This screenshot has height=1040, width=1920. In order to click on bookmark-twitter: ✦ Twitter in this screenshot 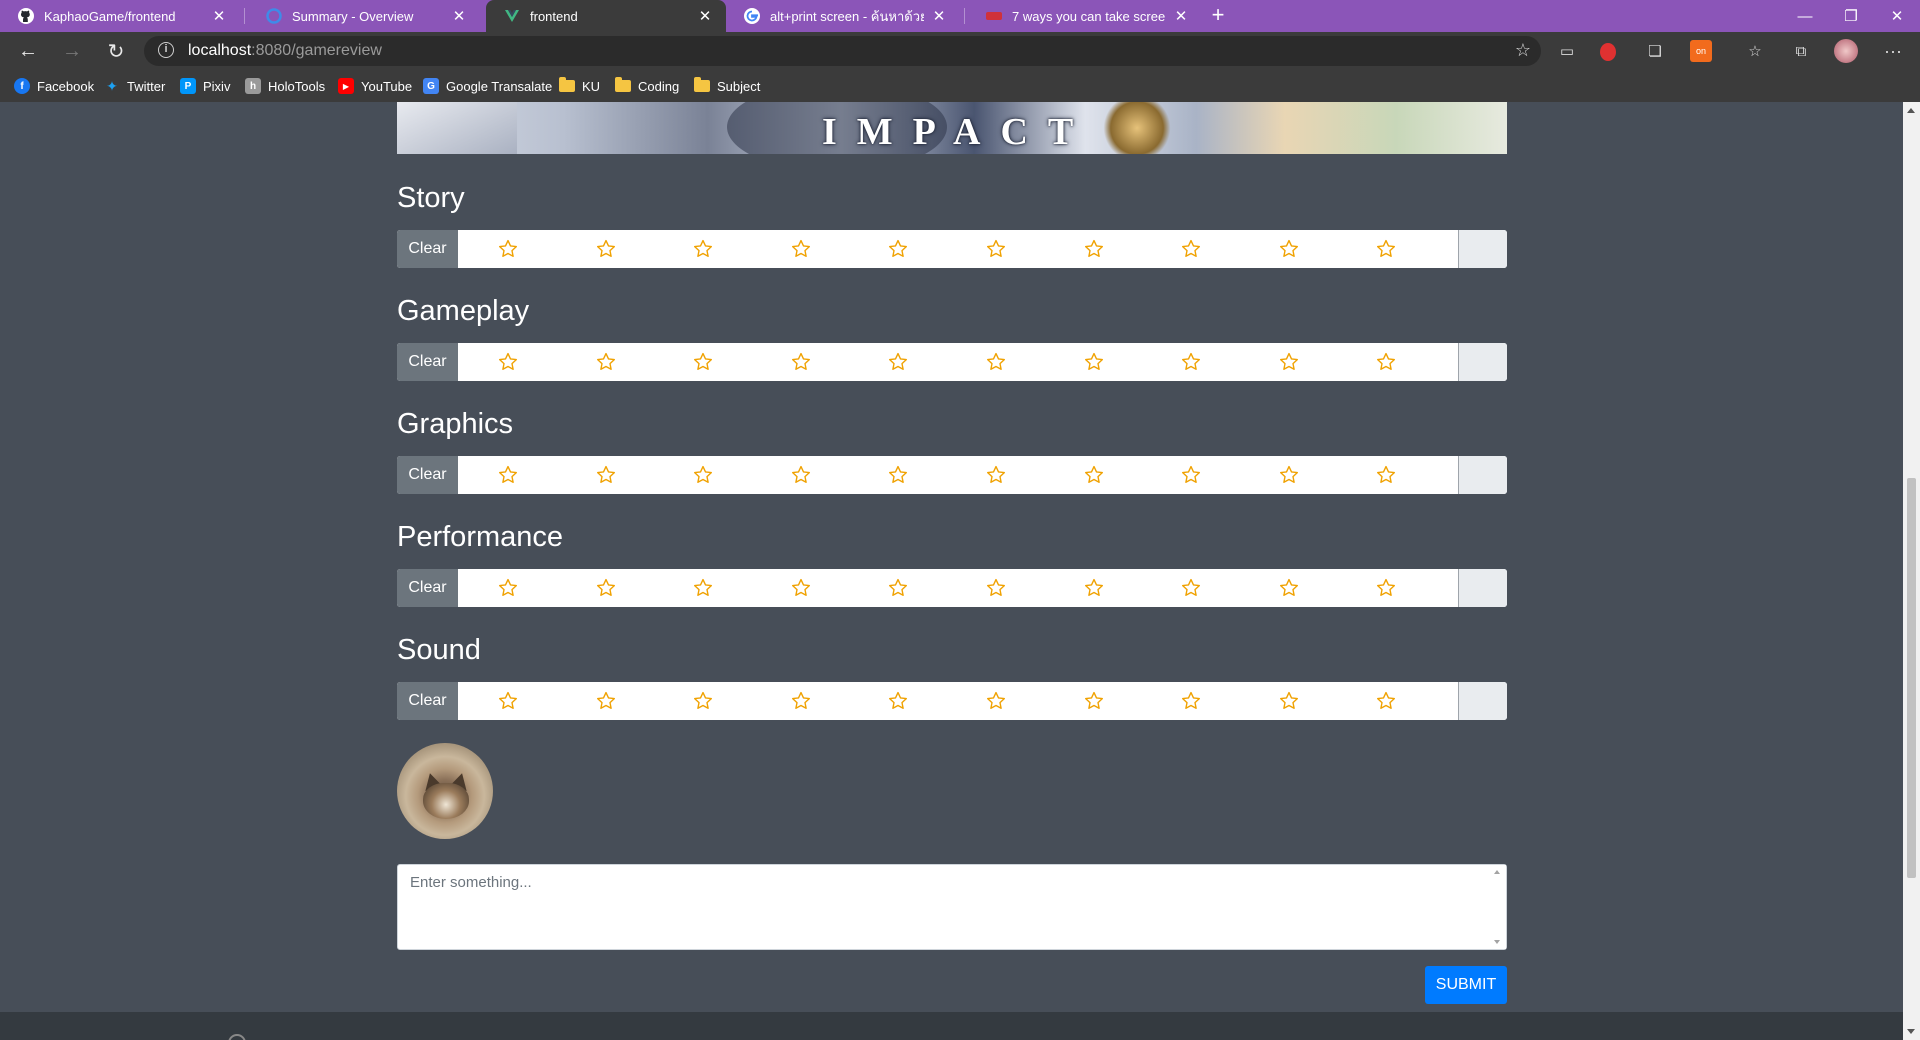, I will do `click(134, 86)`.